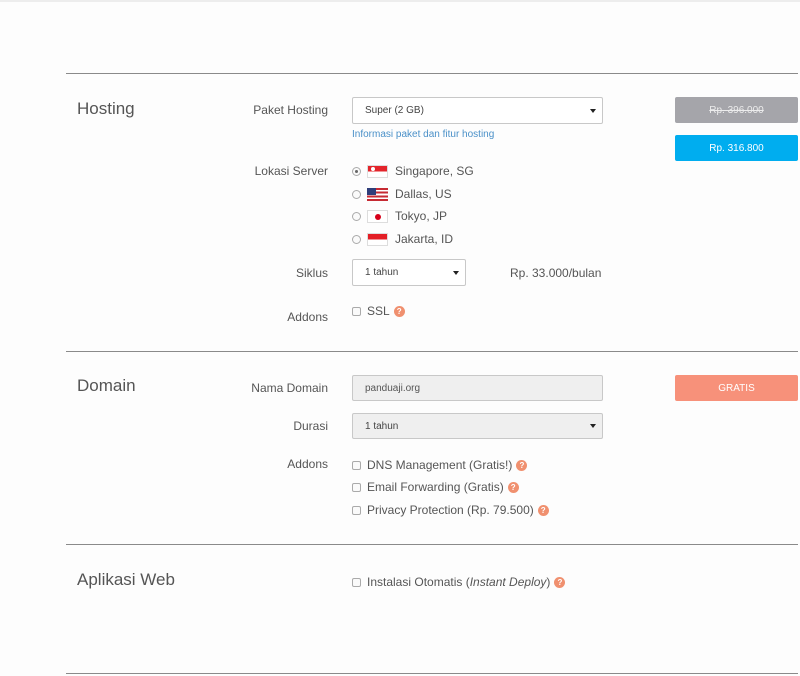 This screenshot has width=800, height=676. I want to click on monthly-price: Rp. 33.000/bulan, so click(556, 273).